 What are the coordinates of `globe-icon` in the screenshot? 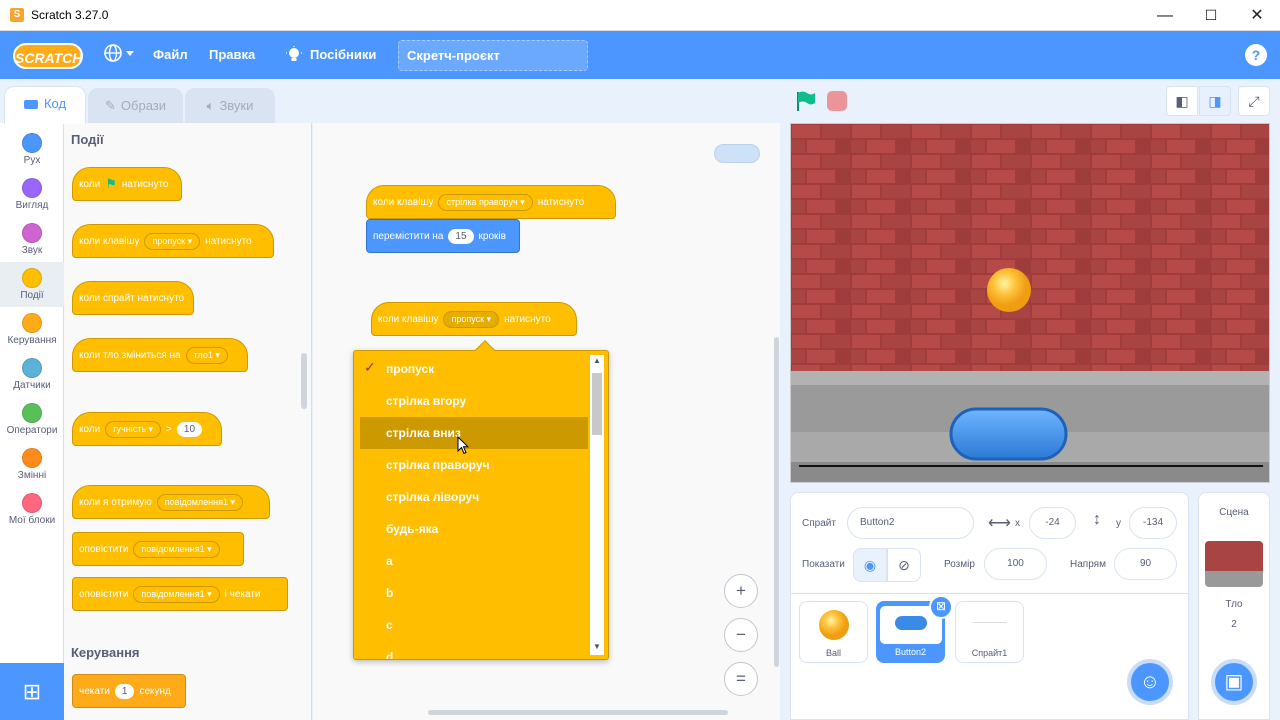 It's located at (113, 55).